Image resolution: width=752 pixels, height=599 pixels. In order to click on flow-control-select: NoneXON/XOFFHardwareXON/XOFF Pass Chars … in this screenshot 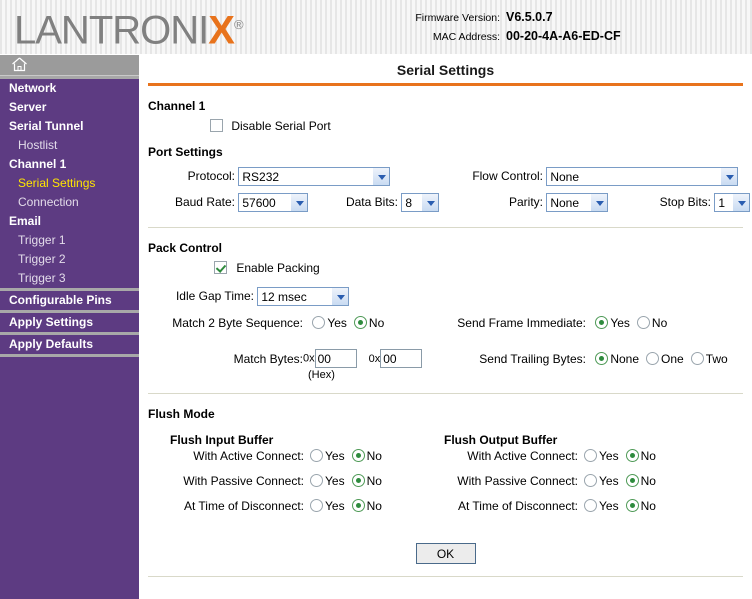, I will do `click(642, 176)`.